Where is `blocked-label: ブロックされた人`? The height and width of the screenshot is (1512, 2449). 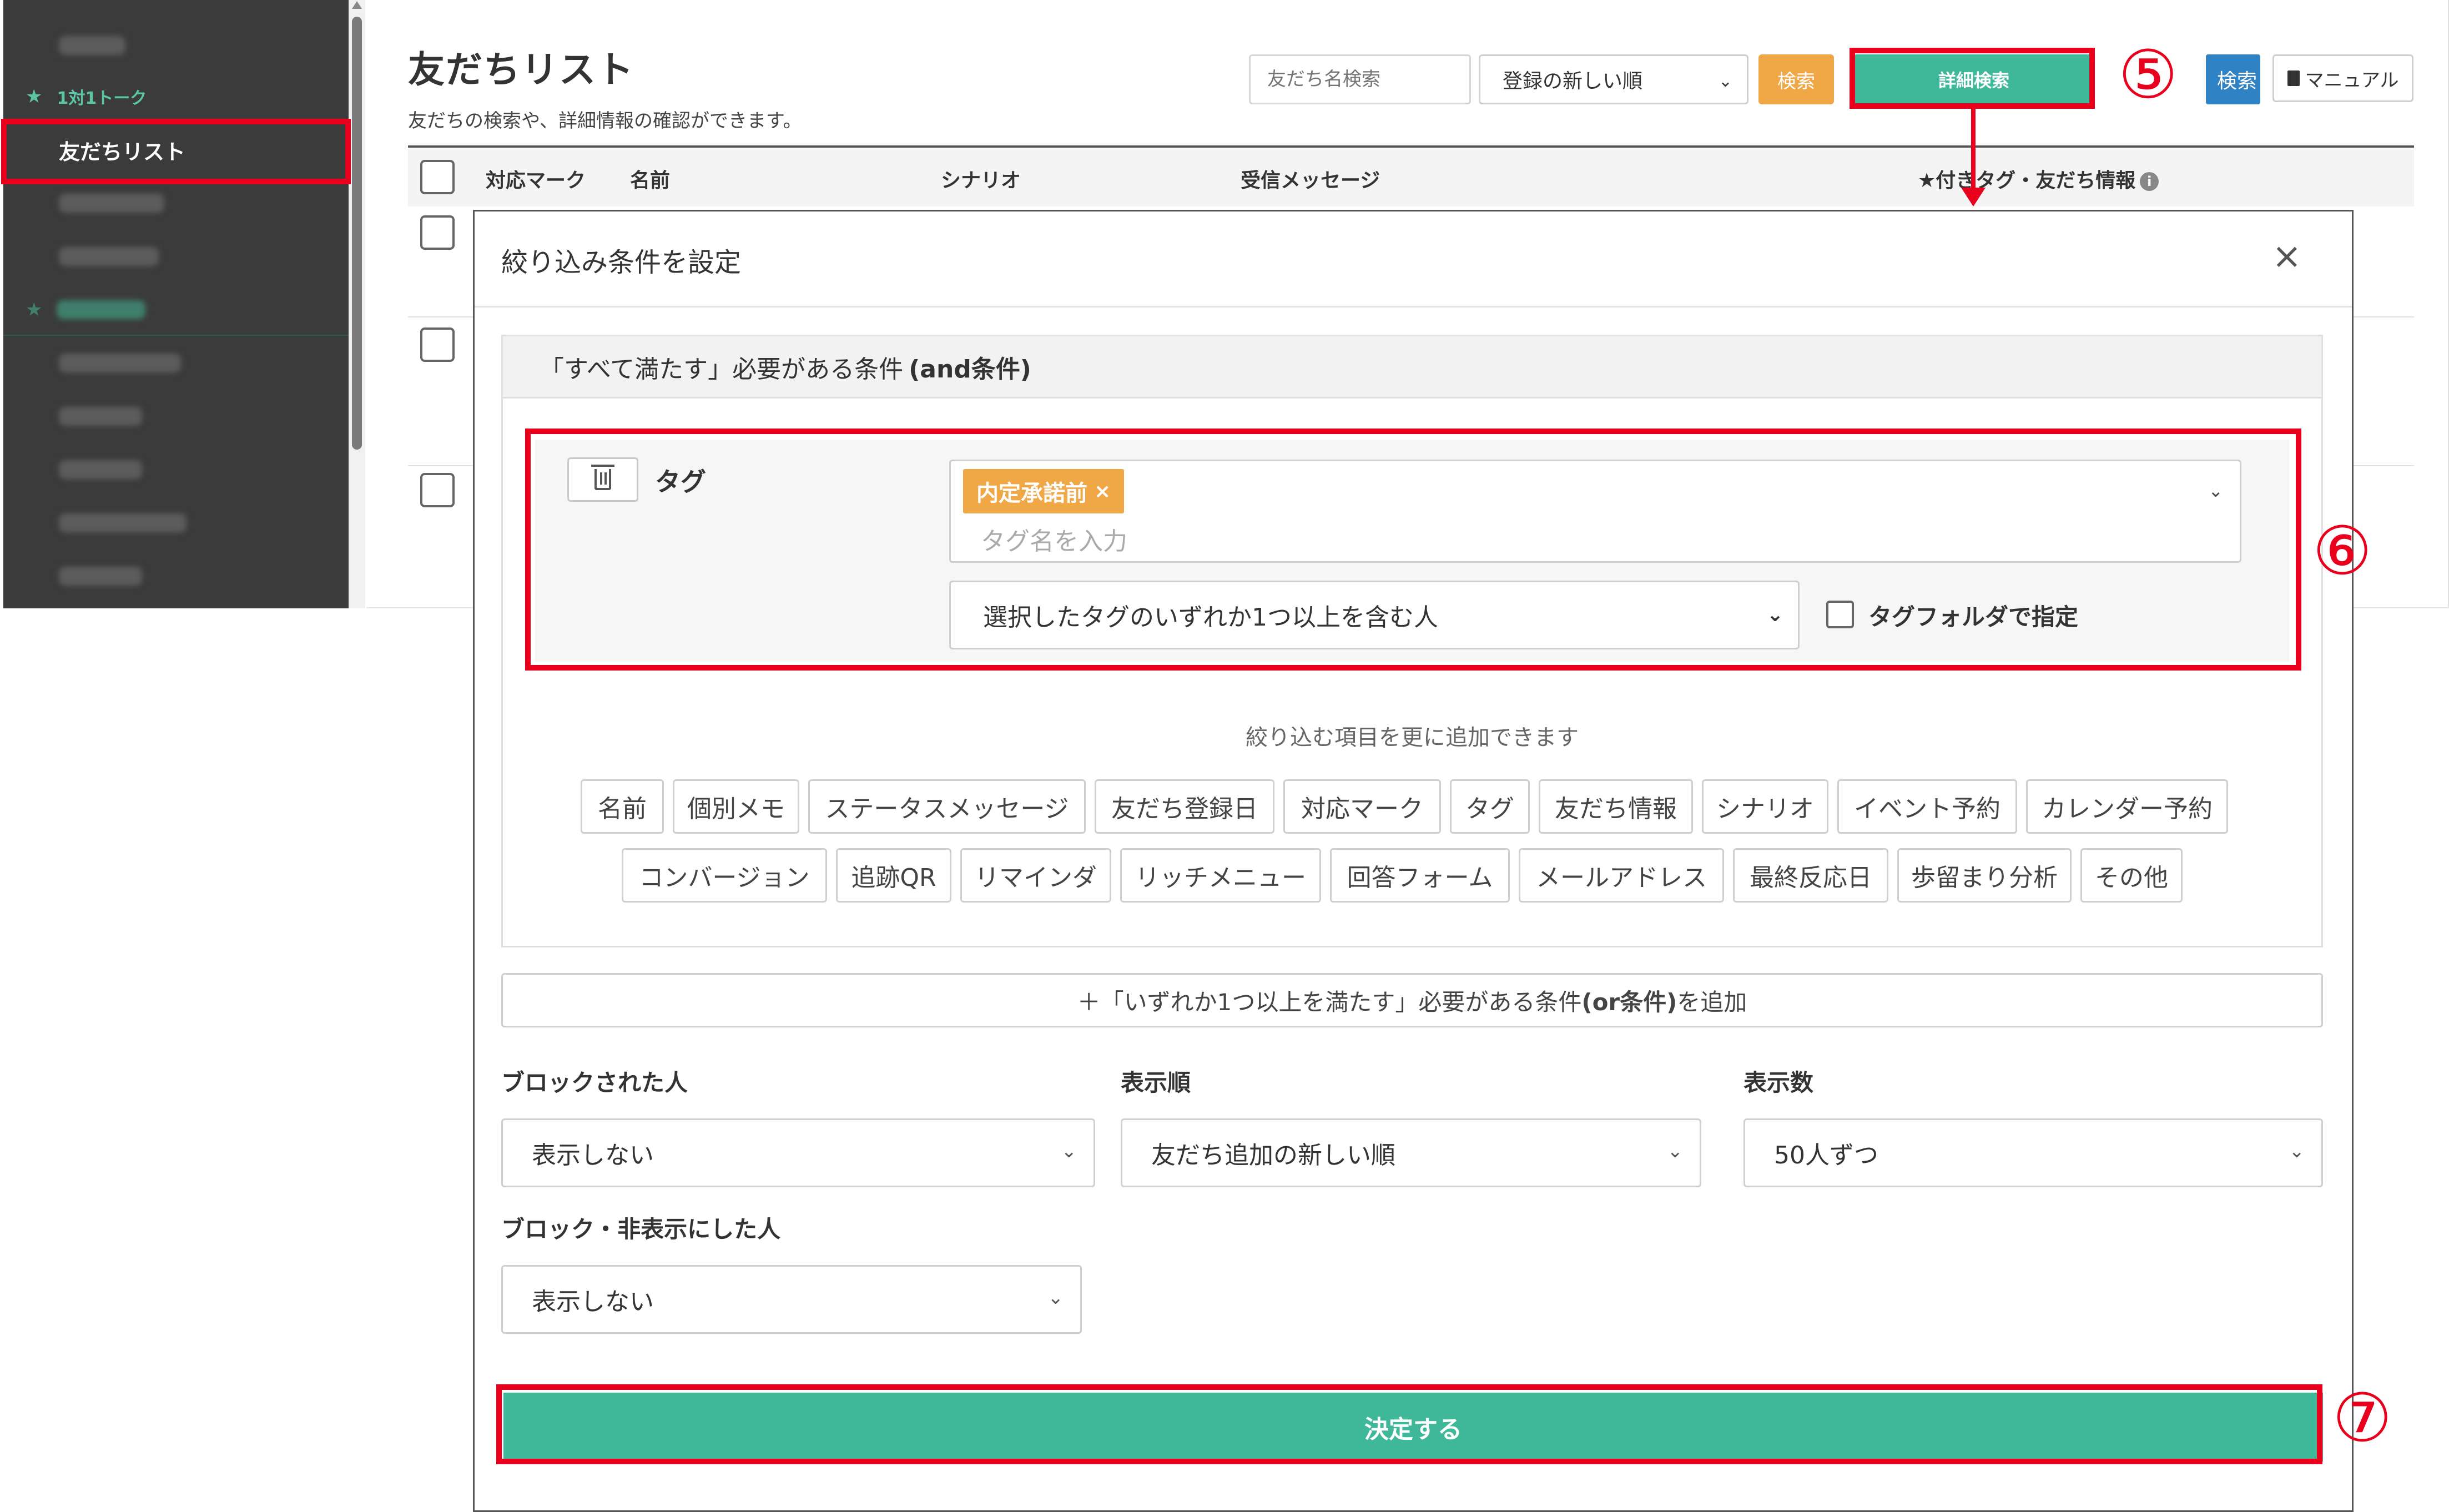
blocked-label: ブロックされた人 is located at coordinates (594, 1082).